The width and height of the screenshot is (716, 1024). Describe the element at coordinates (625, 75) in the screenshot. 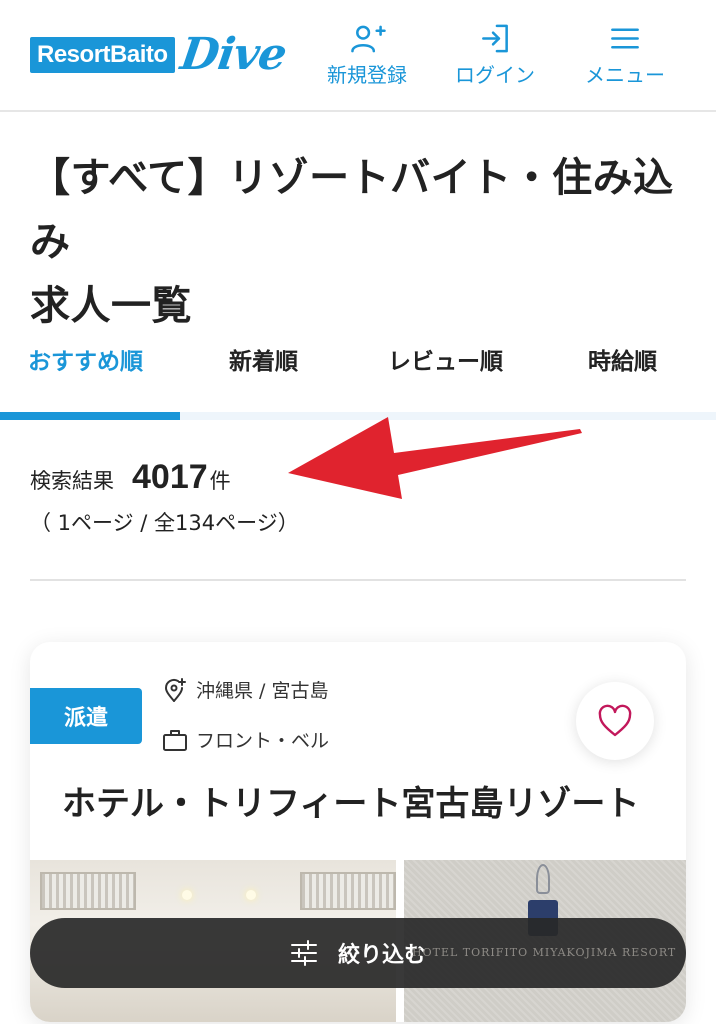

I see `menu-label: メニュー` at that location.